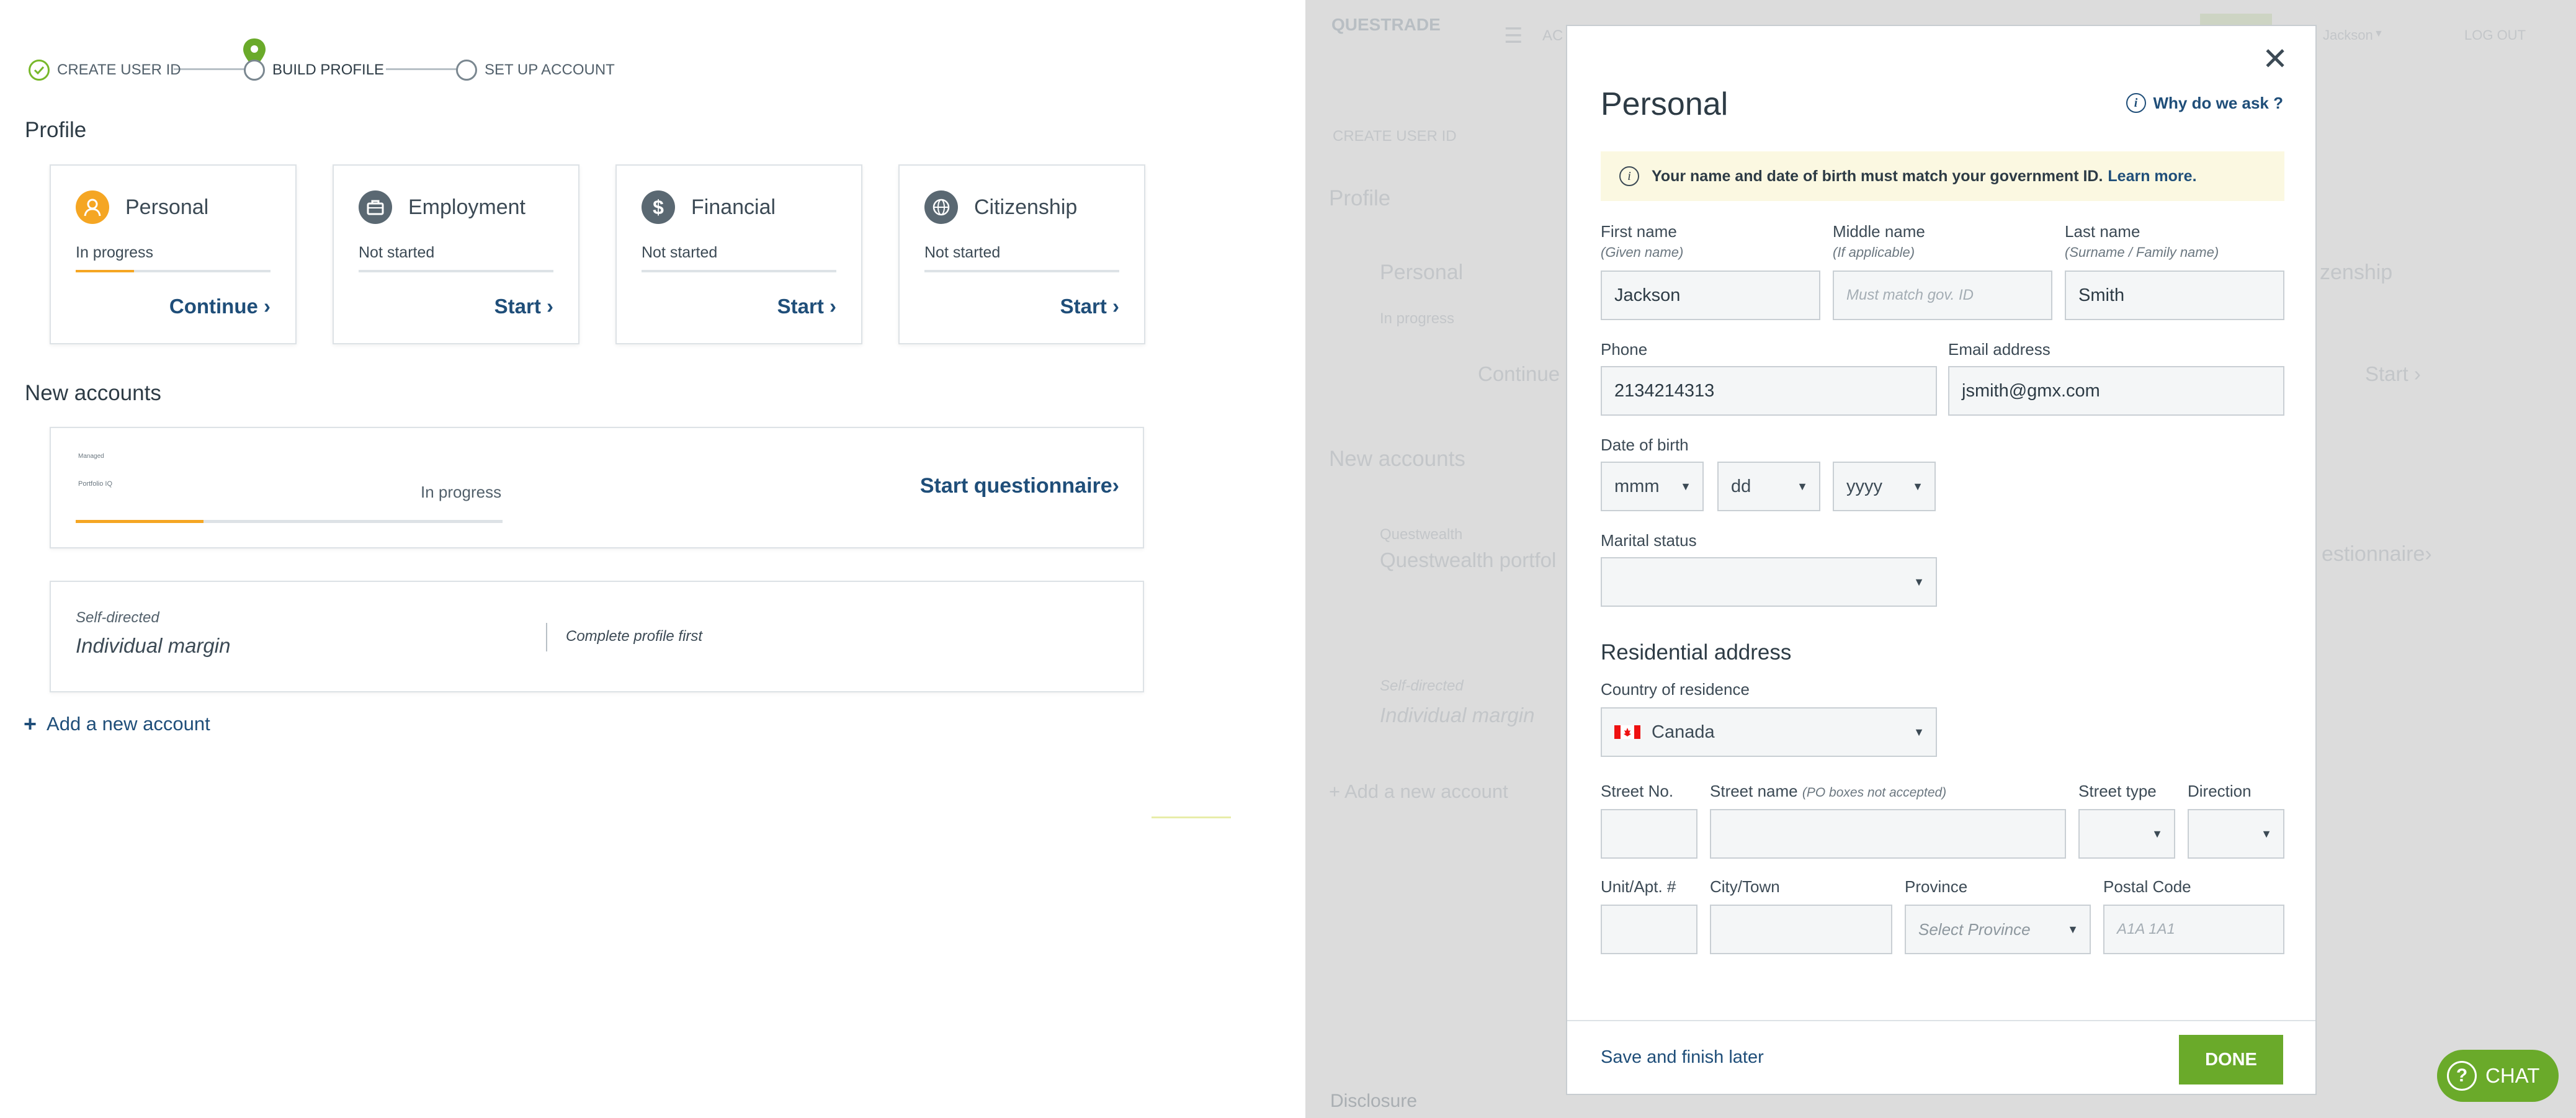  I want to click on province-label: Province, so click(1936, 886).